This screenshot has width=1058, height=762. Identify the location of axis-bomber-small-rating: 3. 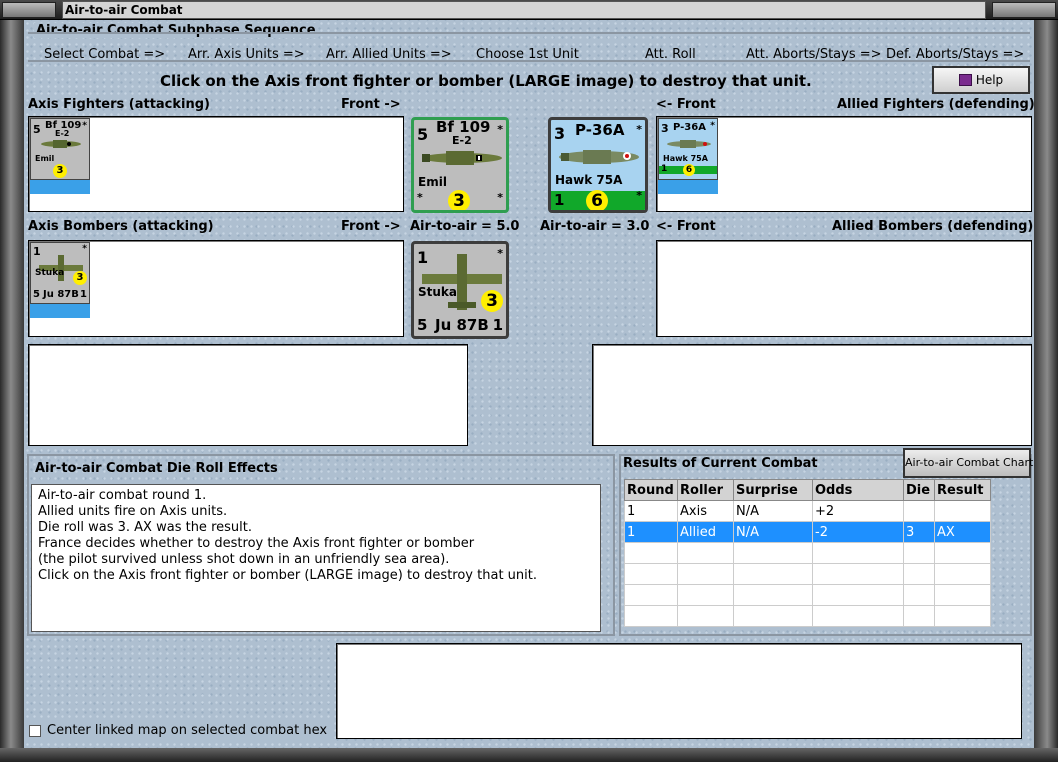
(80, 278).